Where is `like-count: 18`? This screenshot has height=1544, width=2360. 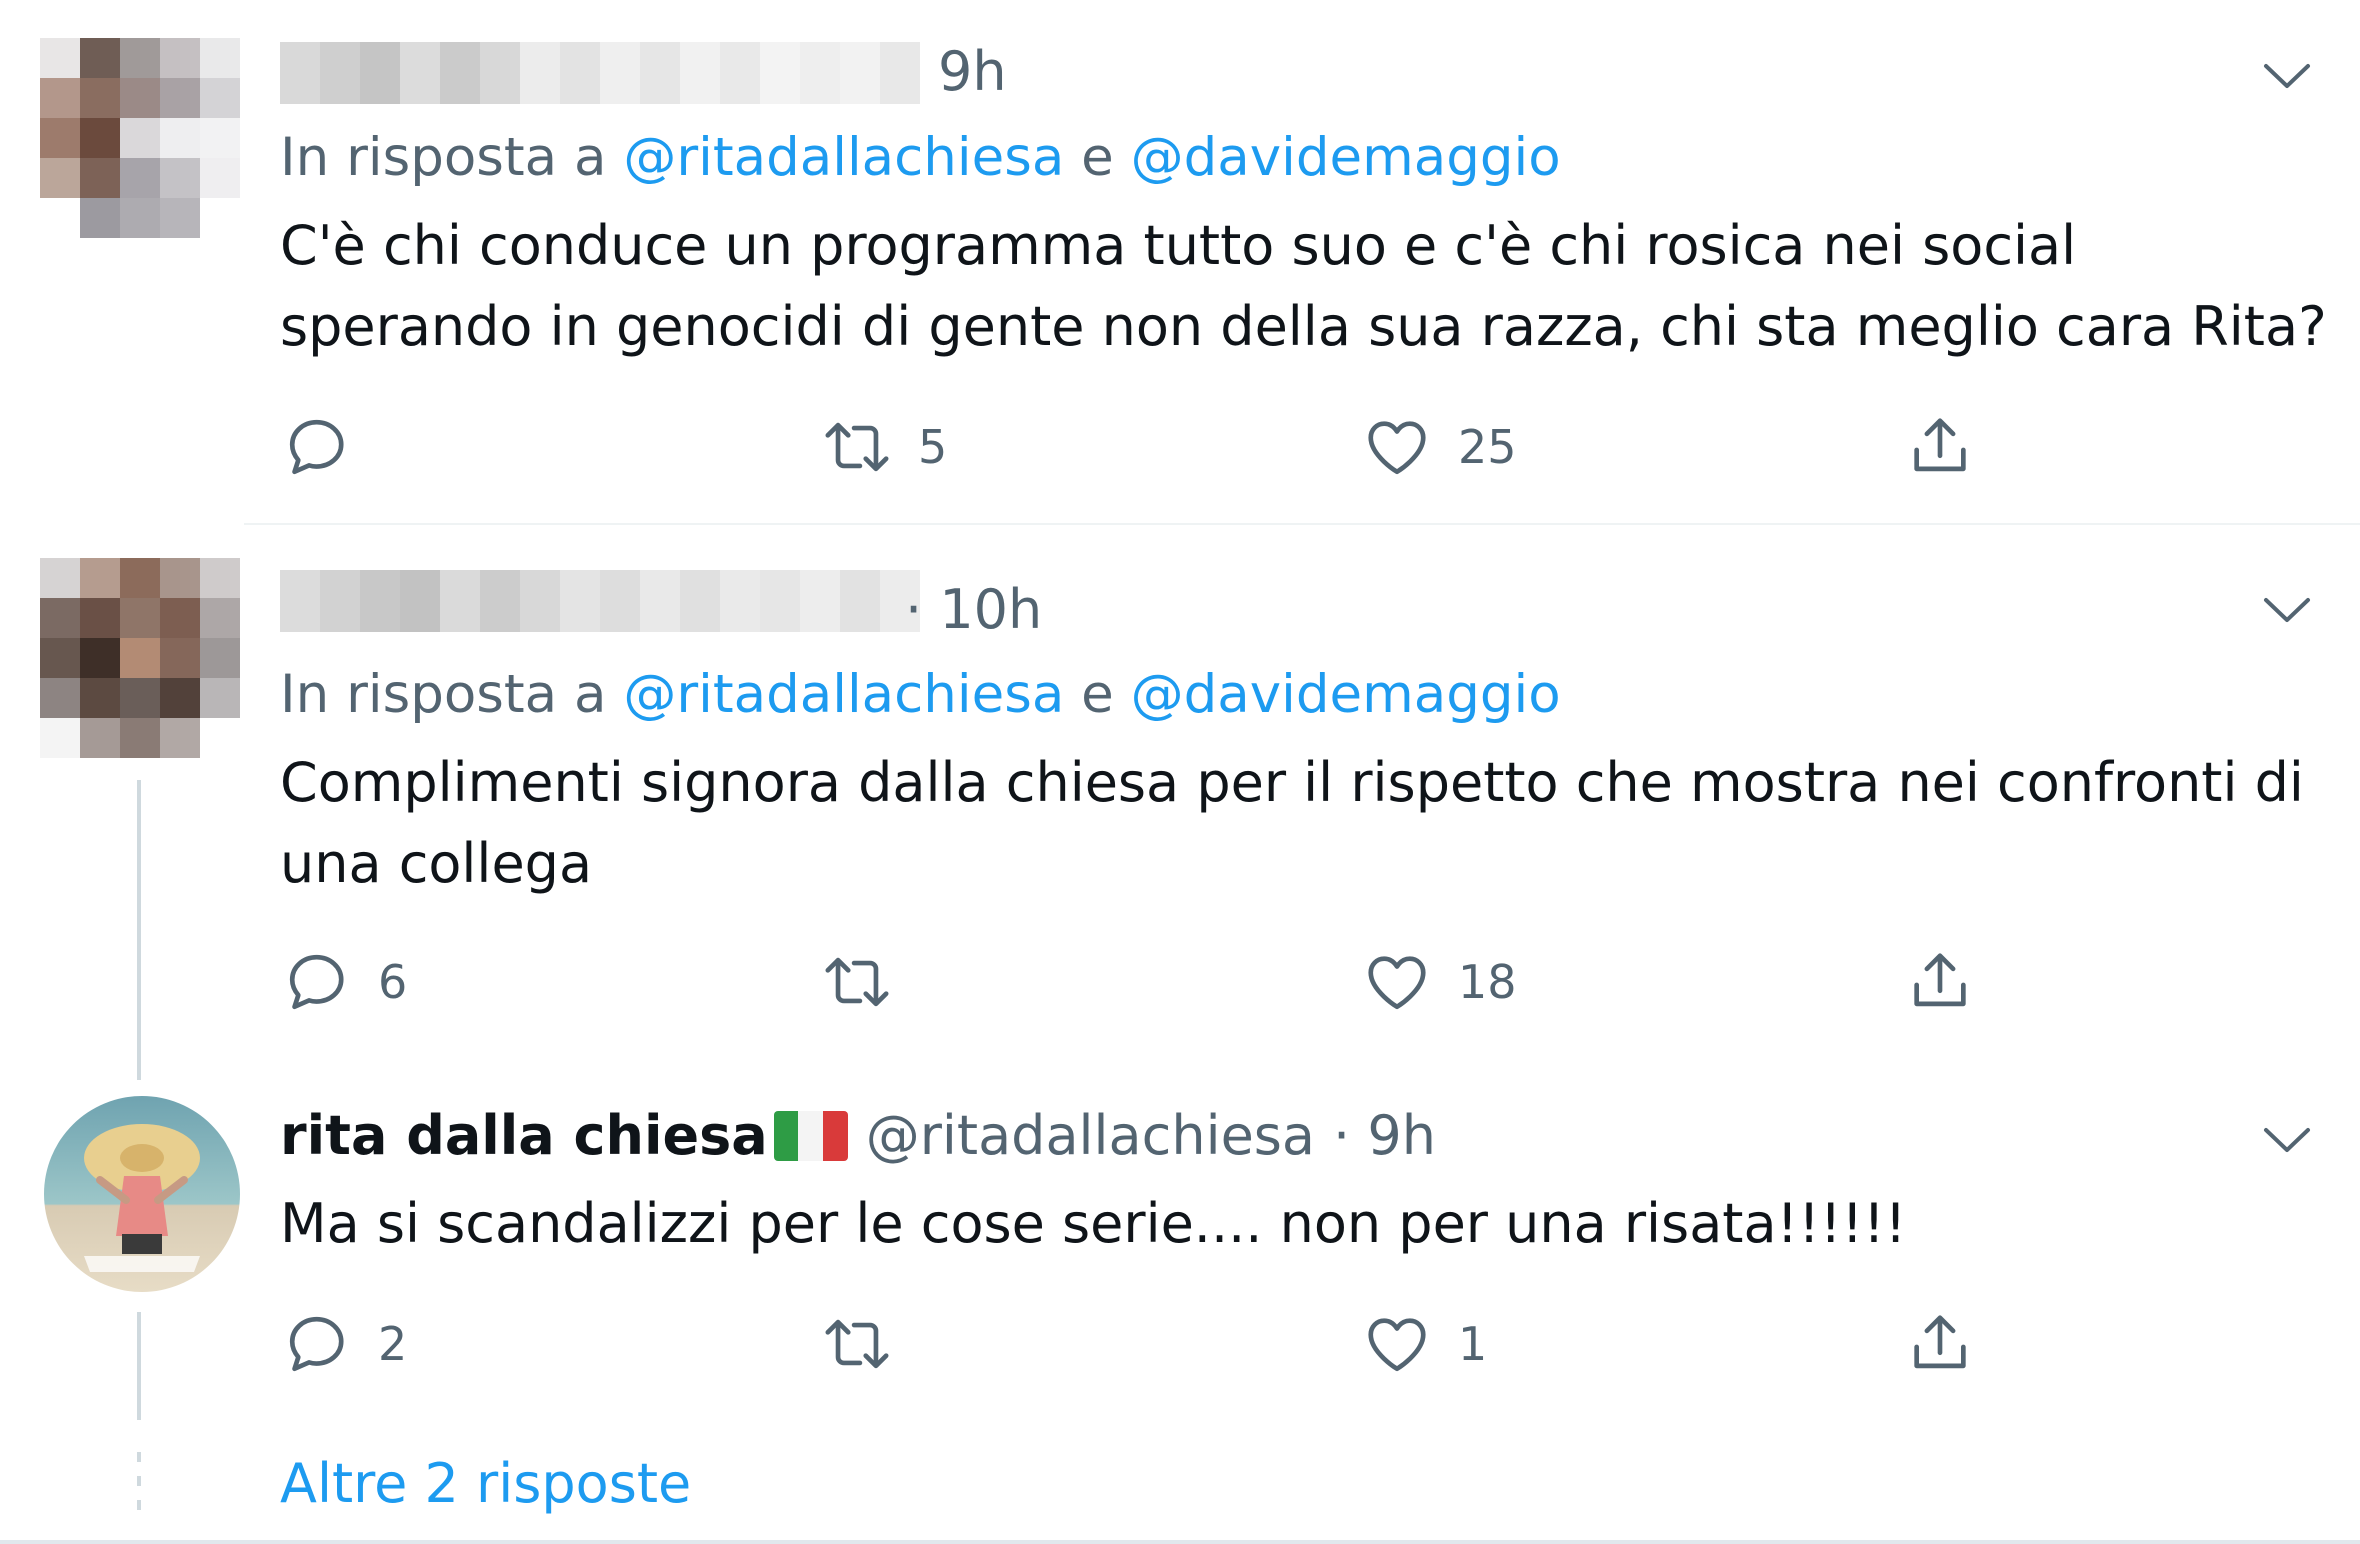
like-count: 18 is located at coordinates (1487, 982).